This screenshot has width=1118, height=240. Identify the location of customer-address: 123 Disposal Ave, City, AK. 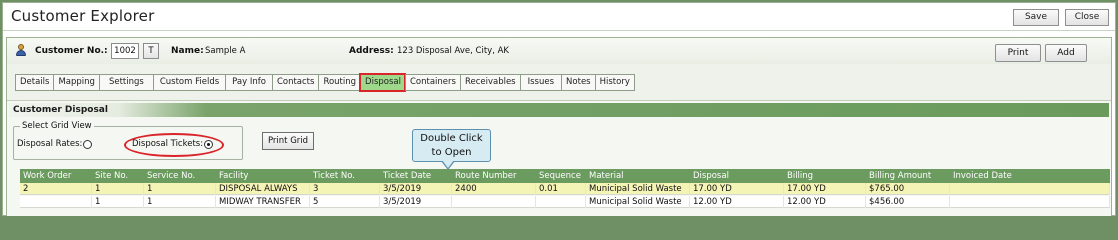
(453, 51).